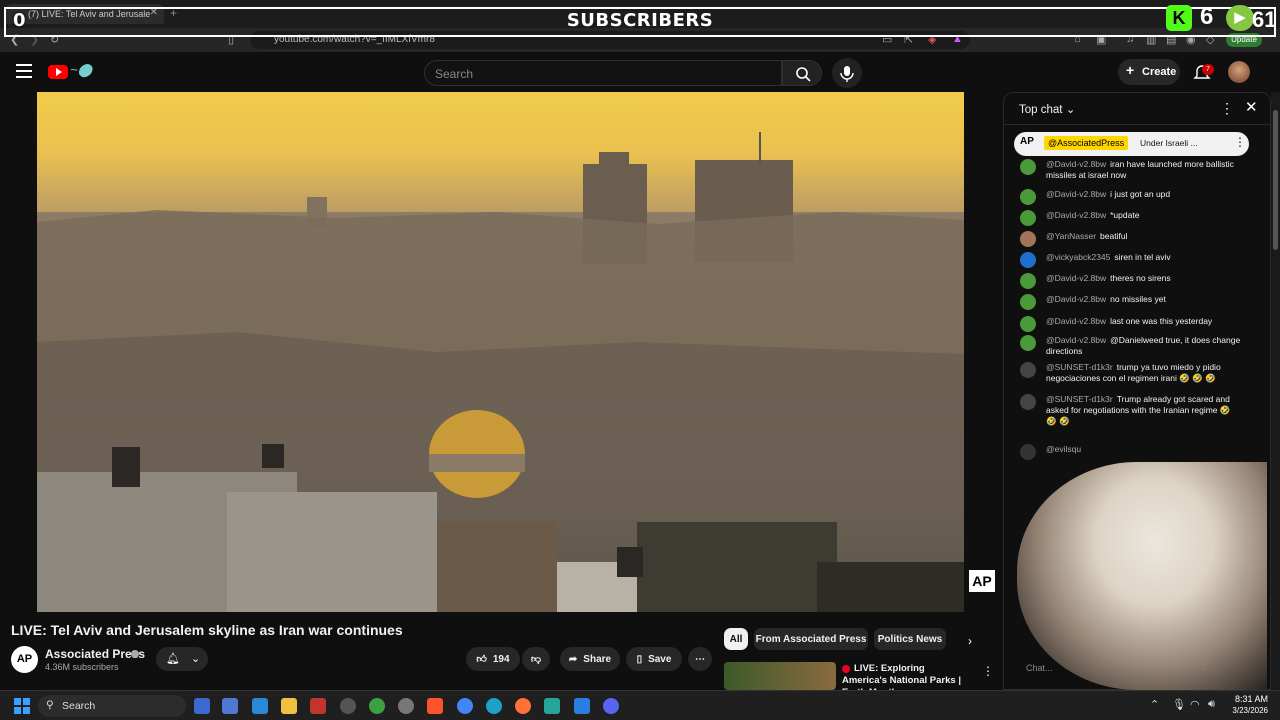  What do you see at coordinates (1149, 72) in the screenshot?
I see `create-button: + Create` at bounding box center [1149, 72].